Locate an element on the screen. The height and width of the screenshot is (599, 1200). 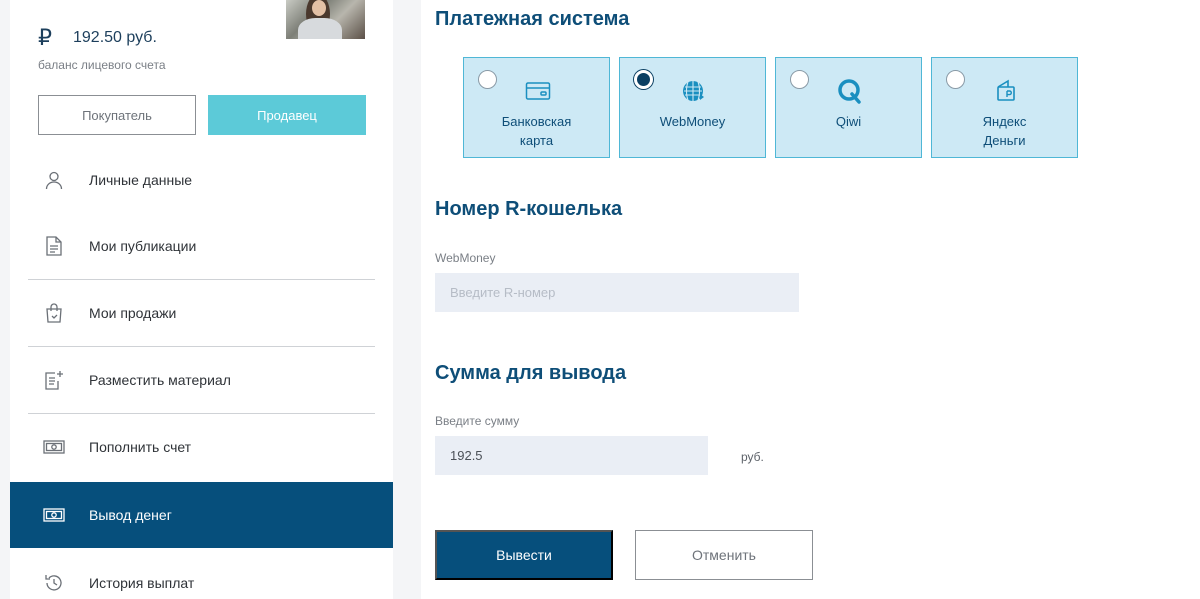
sidebar-item-my-publications: Мои публикации is located at coordinates (201, 246).